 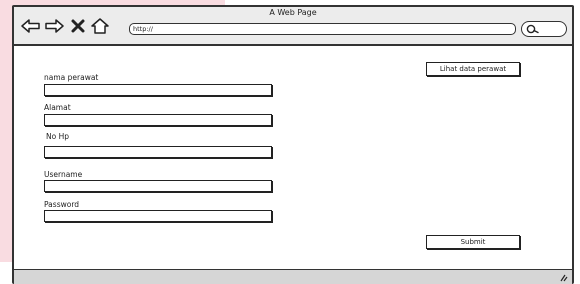 I want to click on submit-button: Submit, so click(x=473, y=242).